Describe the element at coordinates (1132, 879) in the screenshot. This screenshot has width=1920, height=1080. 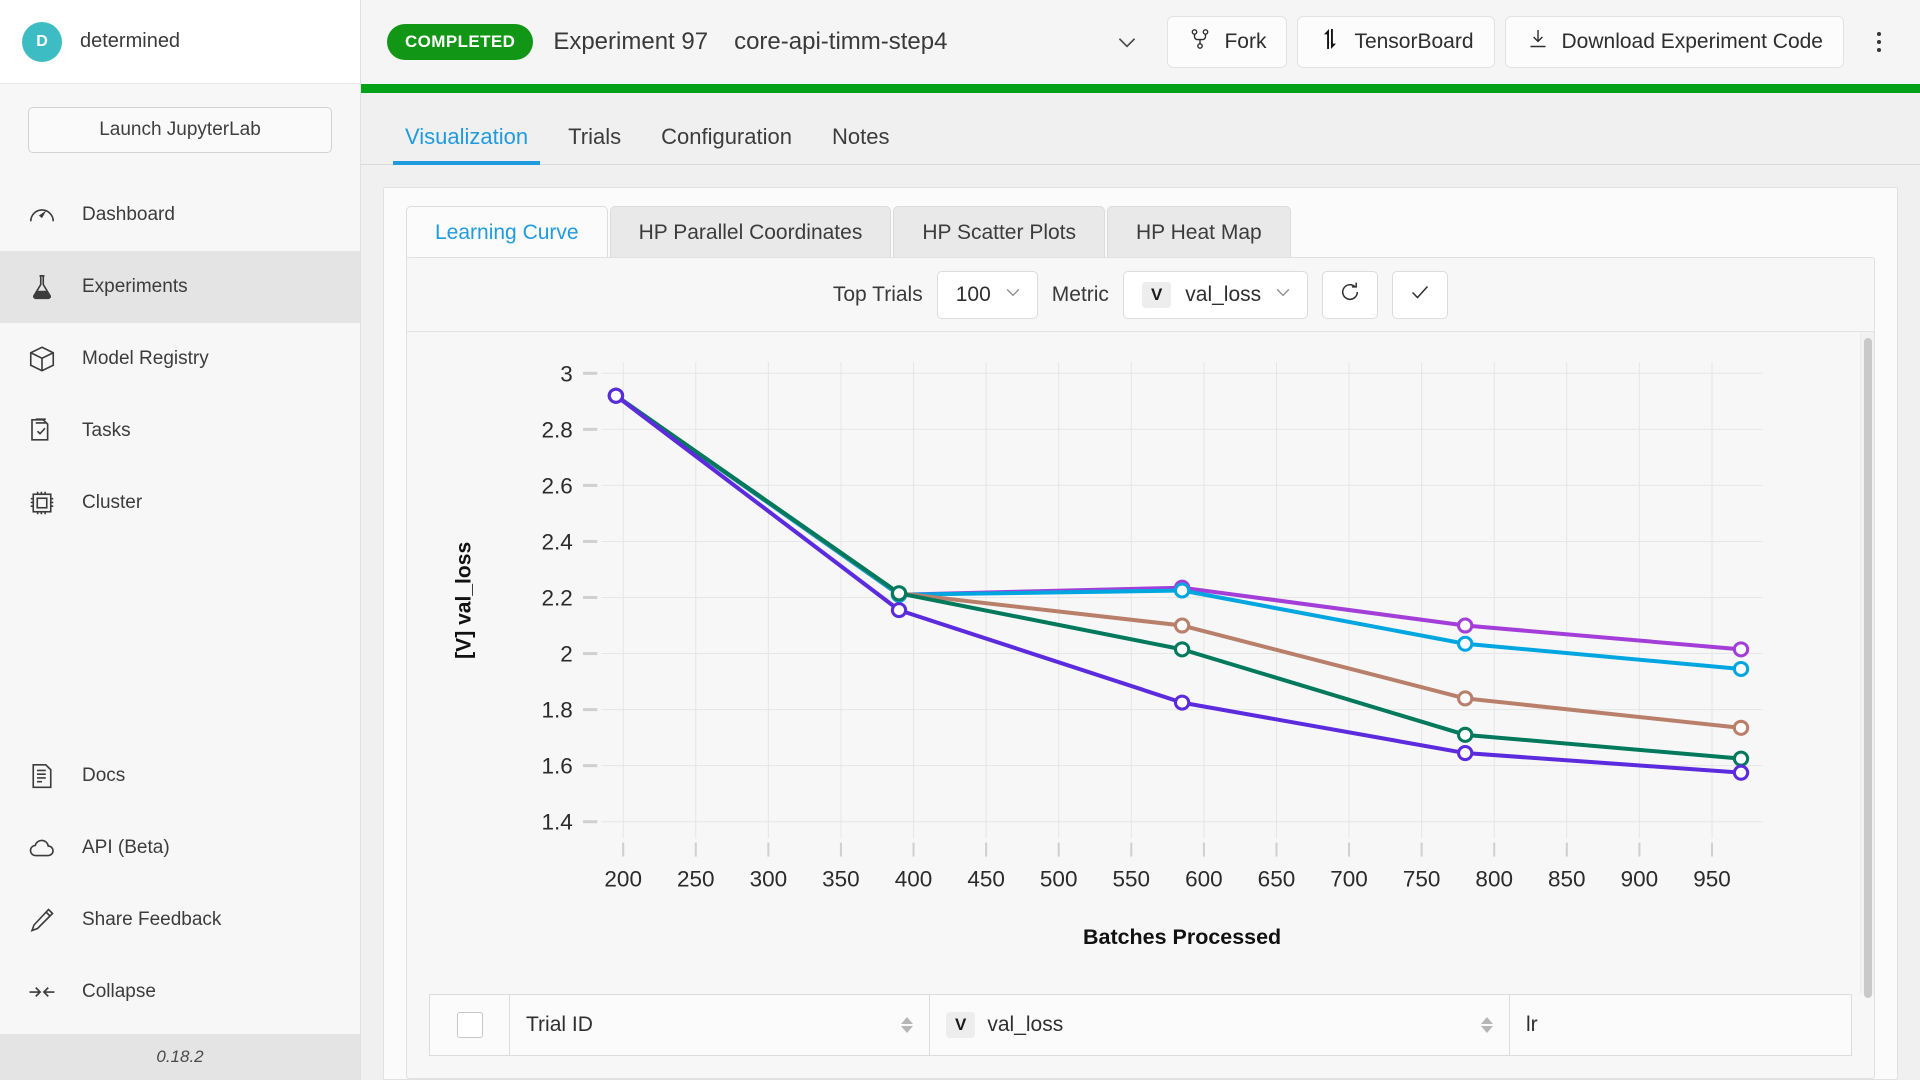
I see `x-tick-label: 550` at that location.